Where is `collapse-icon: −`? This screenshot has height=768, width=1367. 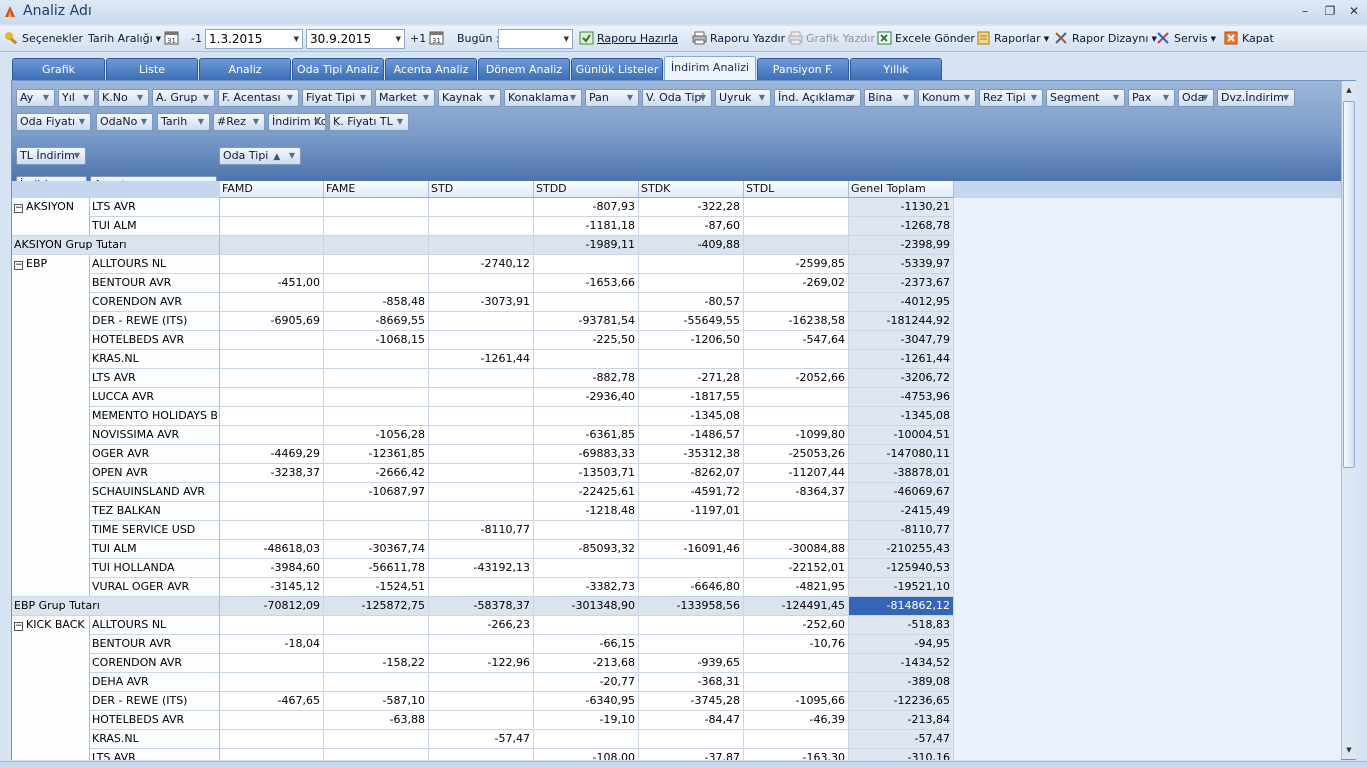 collapse-icon: − is located at coordinates (18, 626).